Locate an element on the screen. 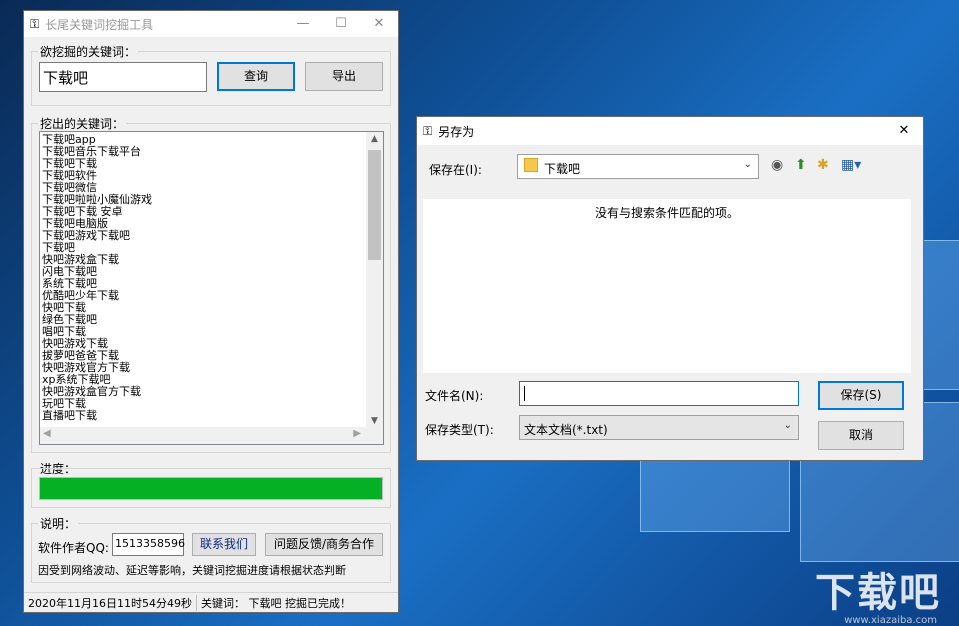 The height and width of the screenshot is (626, 959). close-button: ✕ is located at coordinates (379, 24).